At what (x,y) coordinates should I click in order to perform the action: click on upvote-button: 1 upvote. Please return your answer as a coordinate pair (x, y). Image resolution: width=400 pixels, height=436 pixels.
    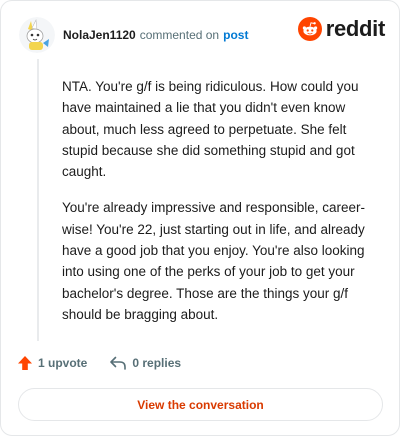
    Looking at the image, I should click on (52, 363).